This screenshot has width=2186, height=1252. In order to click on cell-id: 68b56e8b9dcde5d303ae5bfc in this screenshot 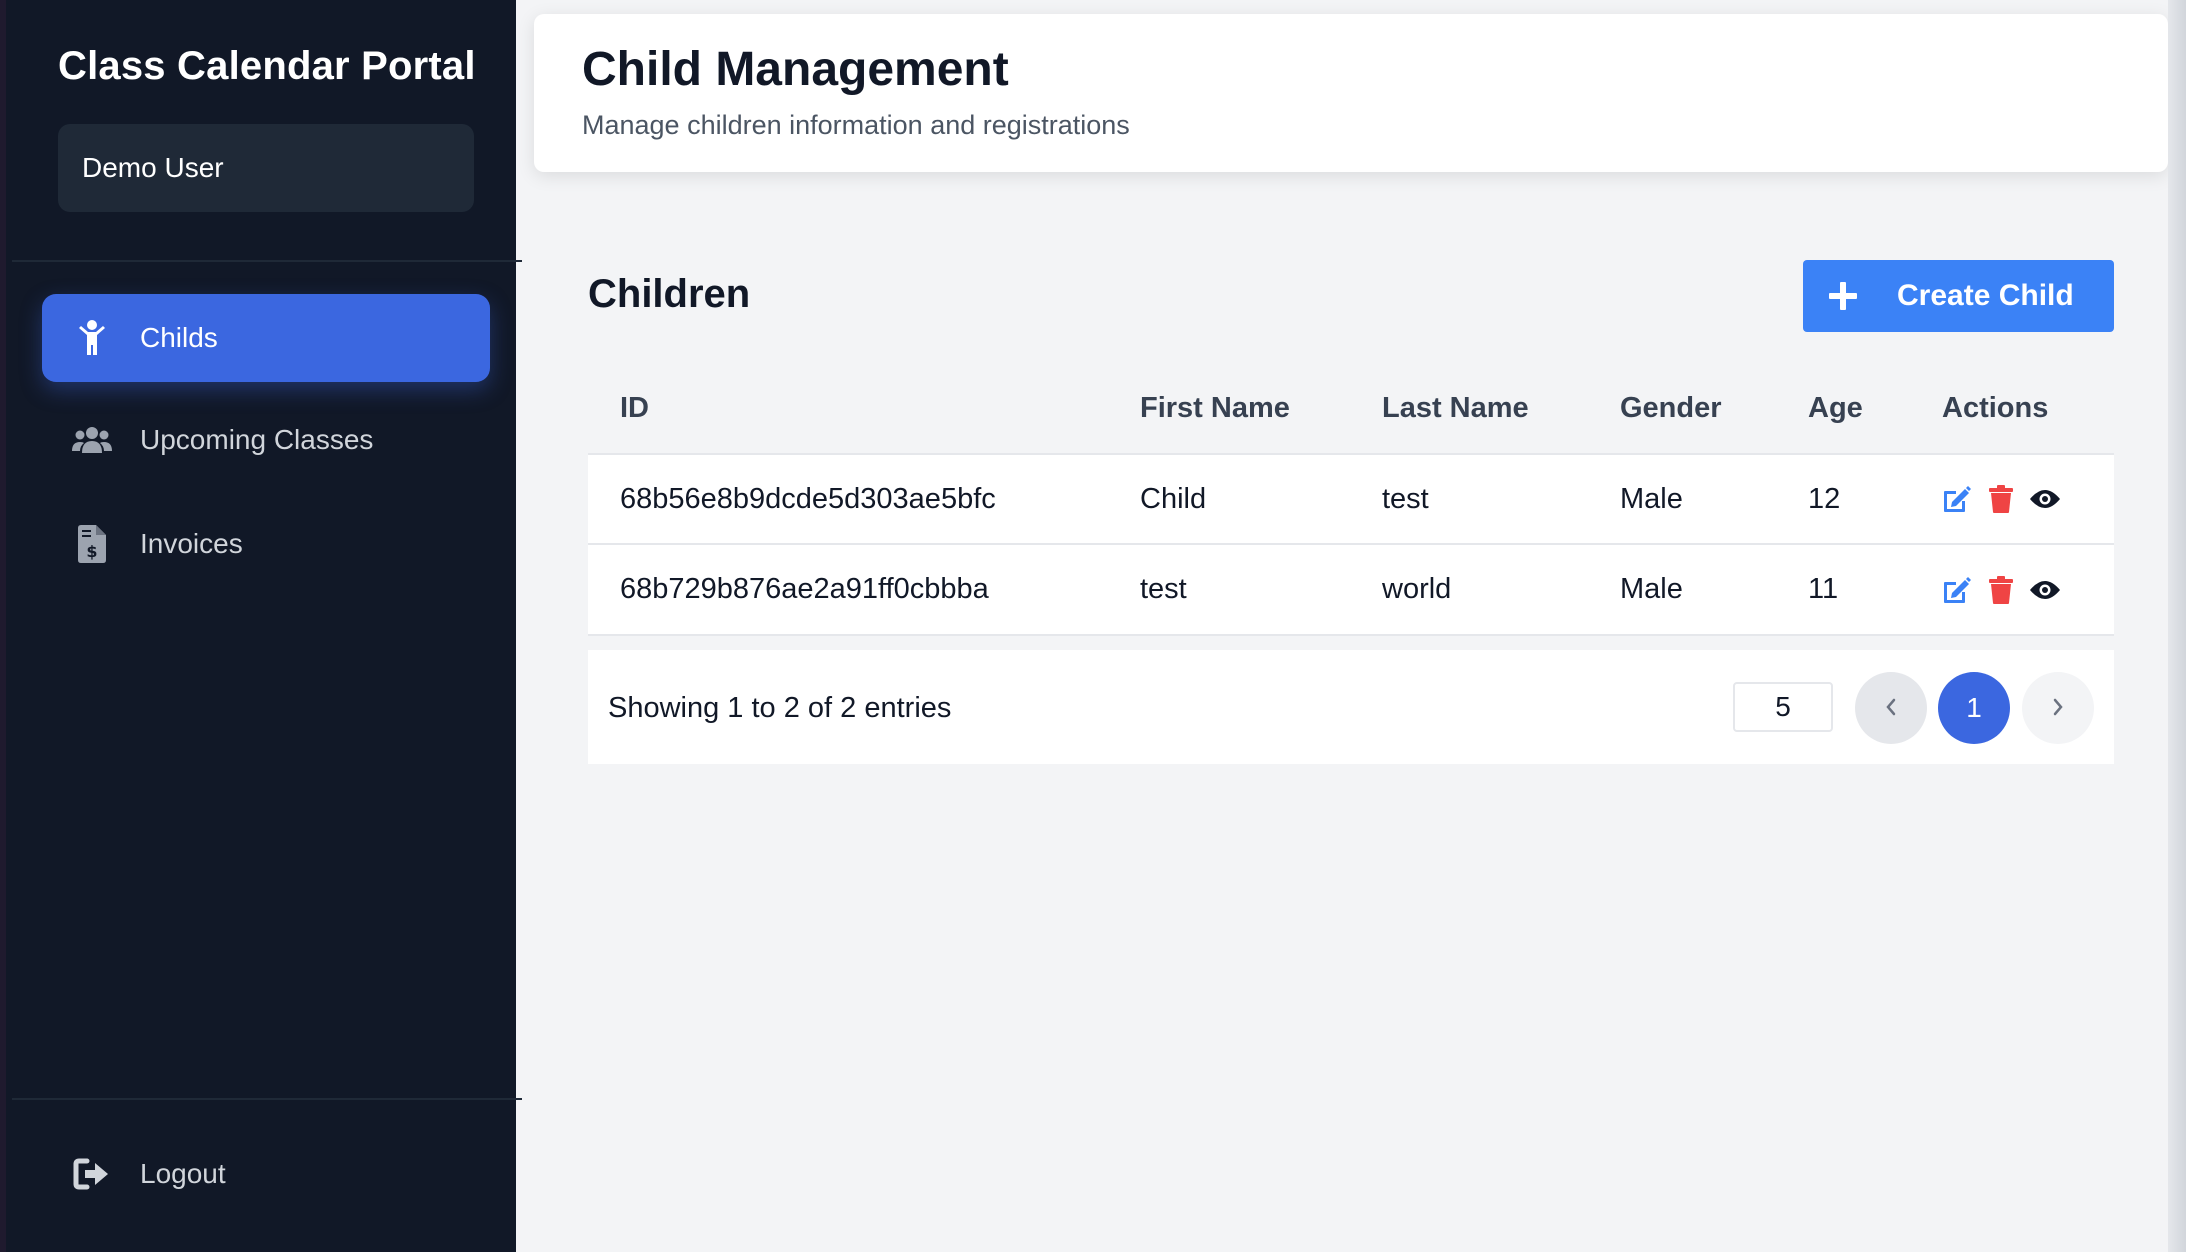, I will do `click(808, 498)`.